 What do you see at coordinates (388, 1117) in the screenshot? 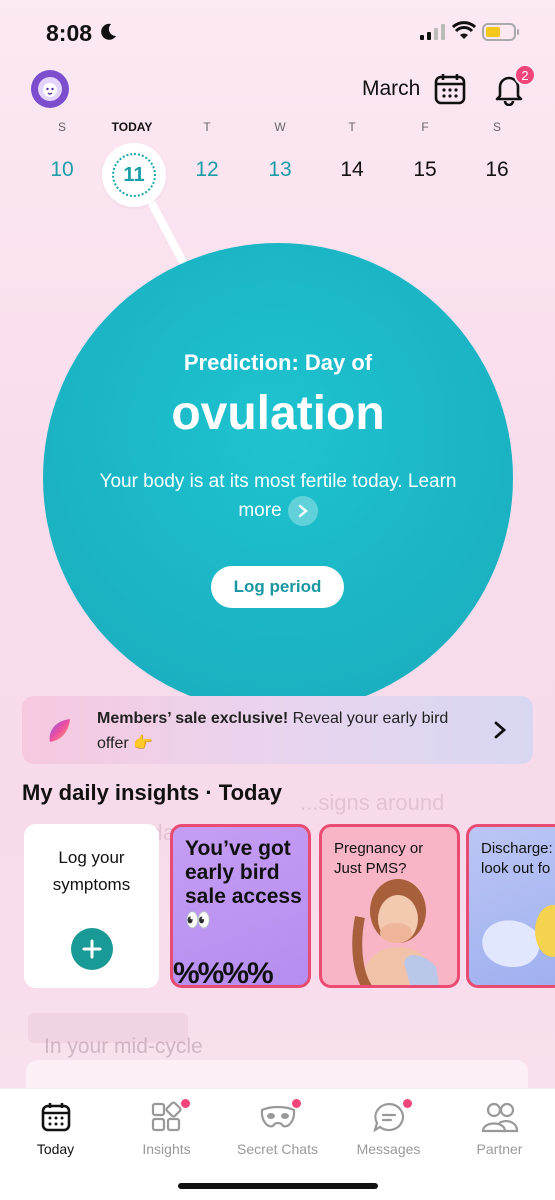
I see `chat-bubble-icon` at bounding box center [388, 1117].